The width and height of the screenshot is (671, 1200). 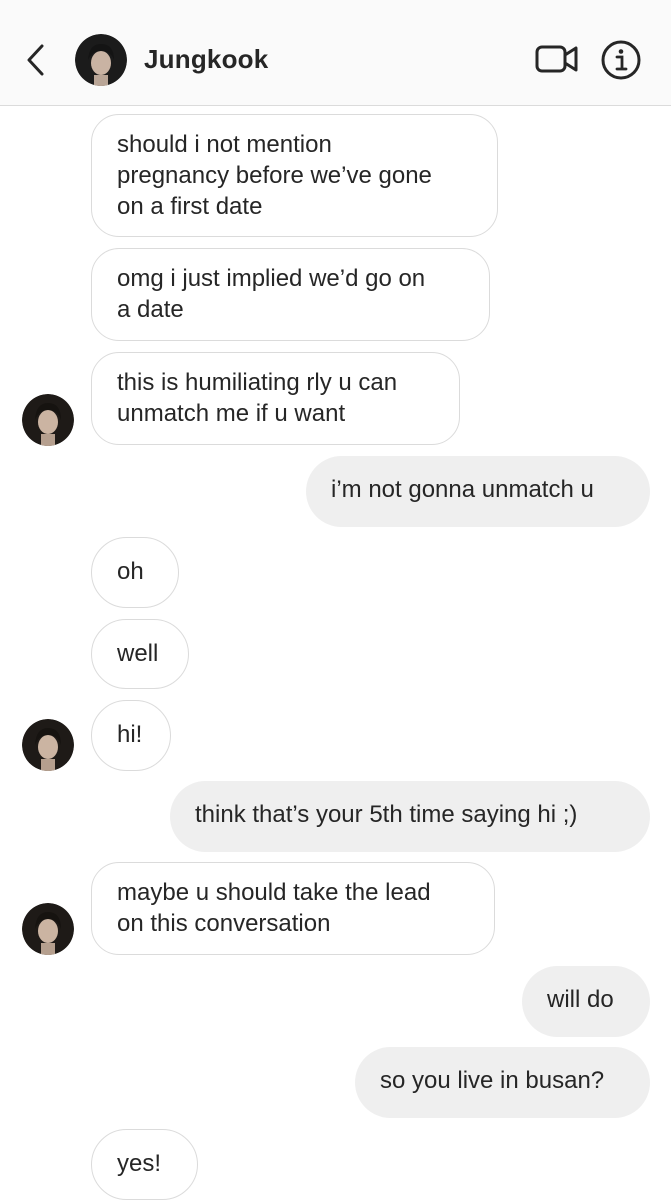 What do you see at coordinates (206, 59) in the screenshot?
I see `contact-name: Jungkook` at bounding box center [206, 59].